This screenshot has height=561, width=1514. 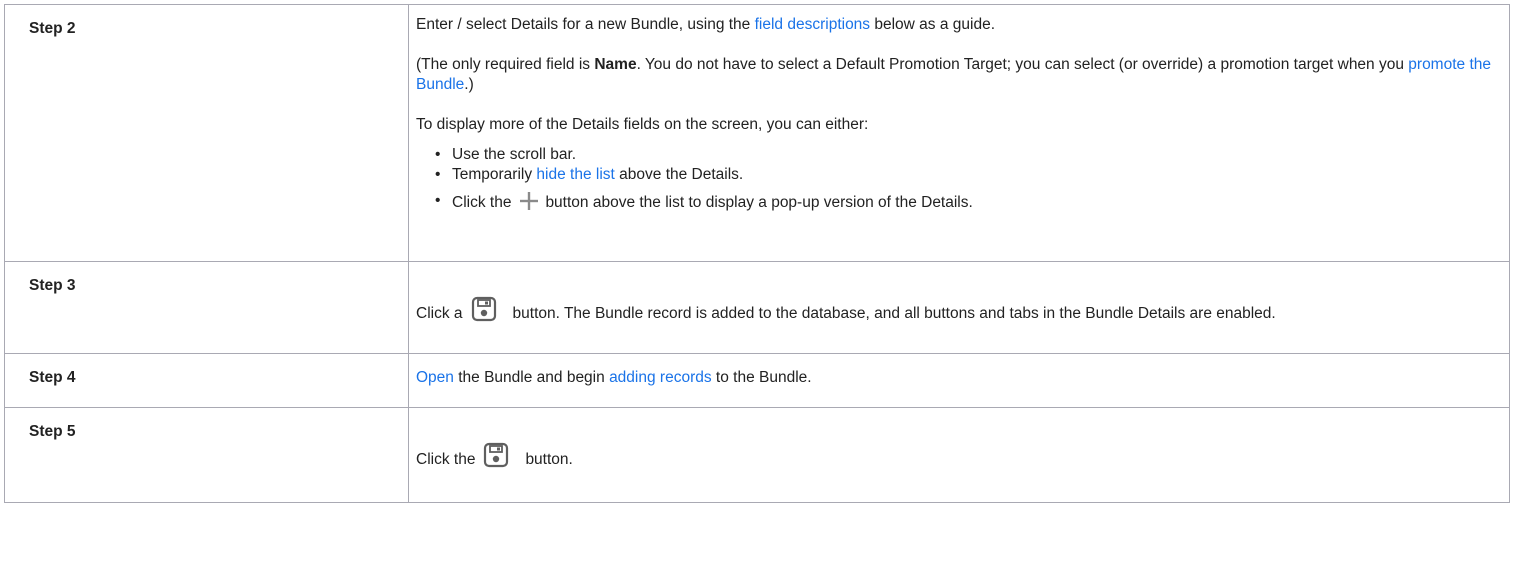 What do you see at coordinates (206, 307) in the screenshot?
I see `step-3-label-cell: Step 3` at bounding box center [206, 307].